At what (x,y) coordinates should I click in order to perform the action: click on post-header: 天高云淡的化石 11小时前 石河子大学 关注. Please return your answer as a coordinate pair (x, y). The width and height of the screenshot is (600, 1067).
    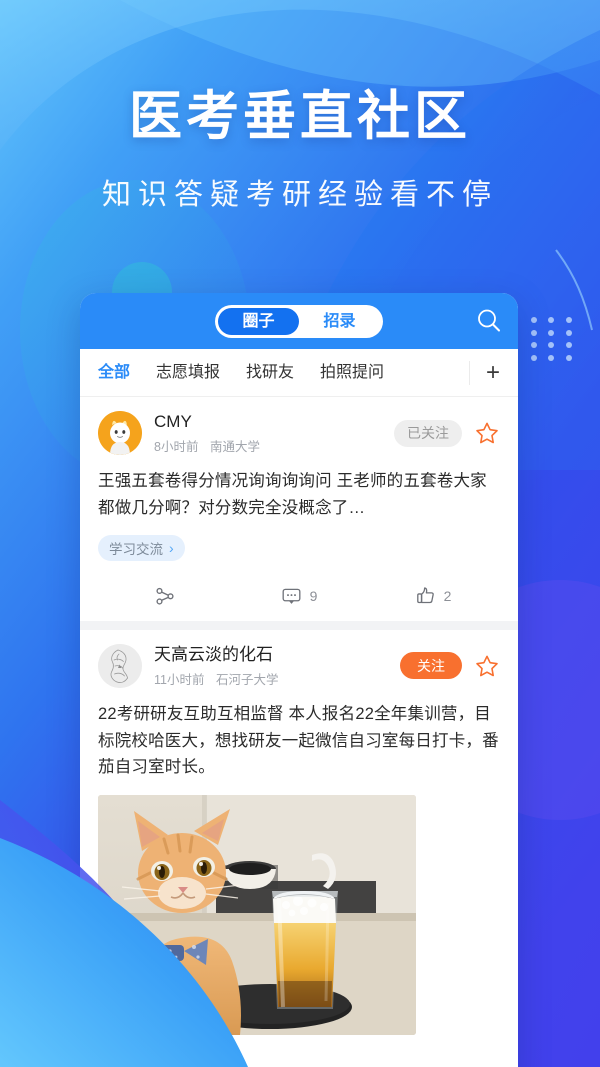
    Looking at the image, I should click on (299, 665).